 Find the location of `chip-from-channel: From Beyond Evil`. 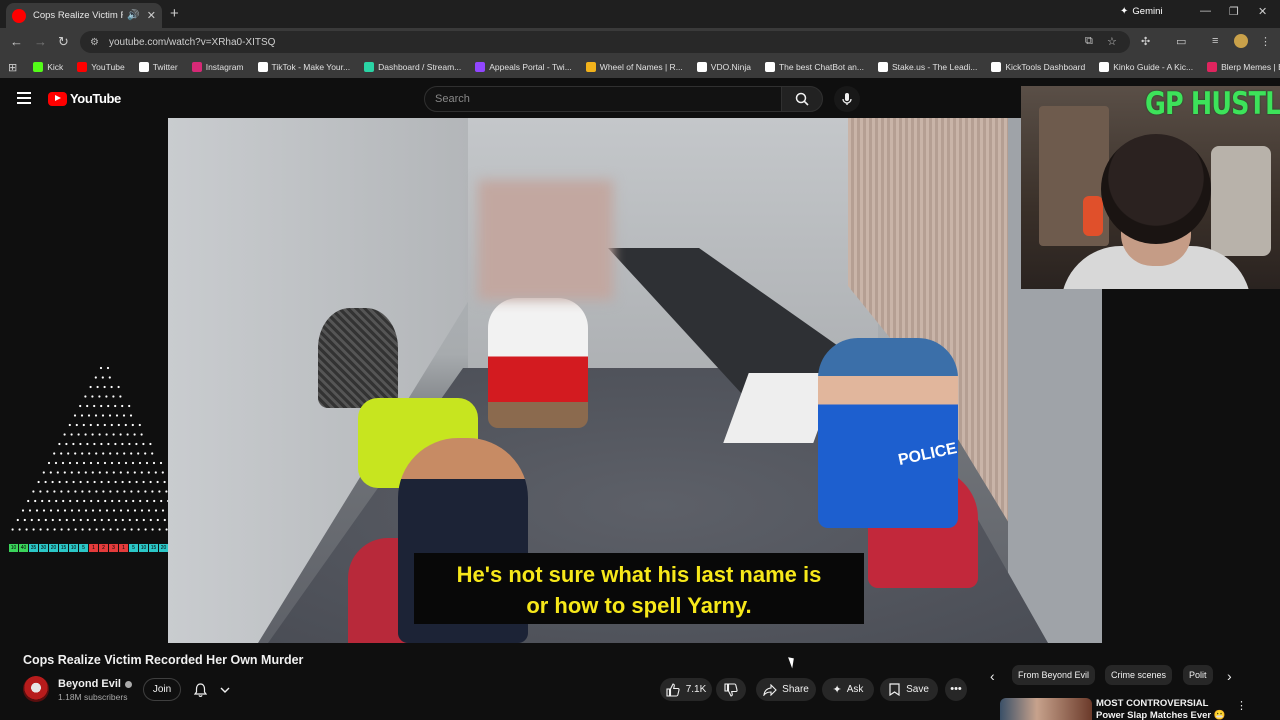

chip-from-channel: From Beyond Evil is located at coordinates (1054, 675).